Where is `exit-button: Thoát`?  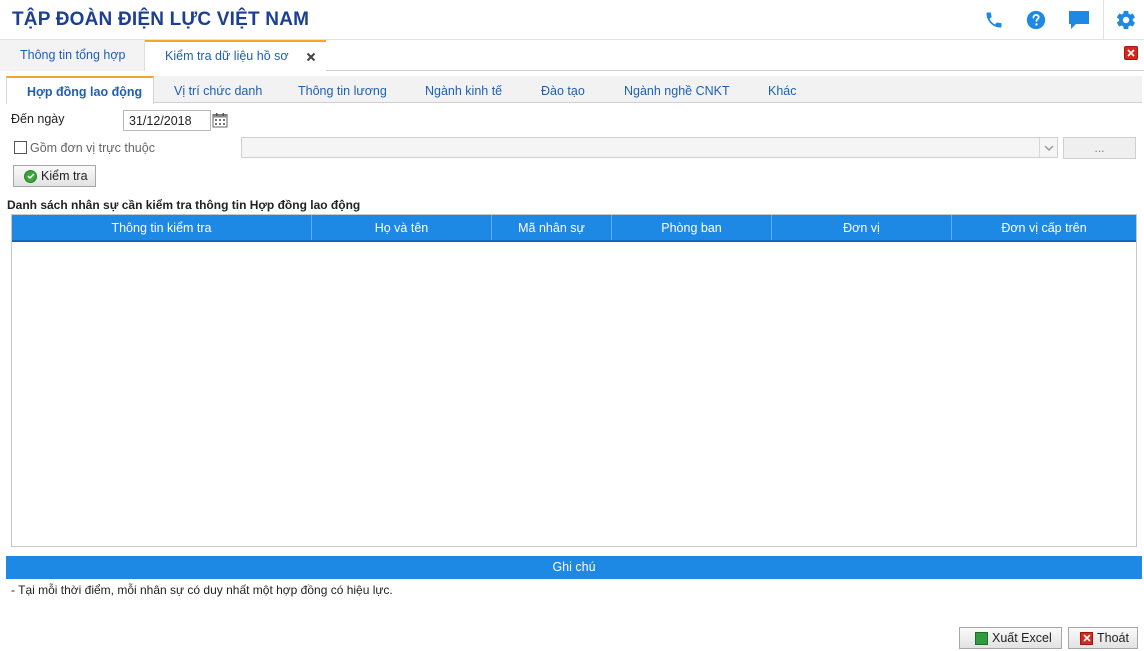
exit-button: Thoát is located at coordinates (1103, 638).